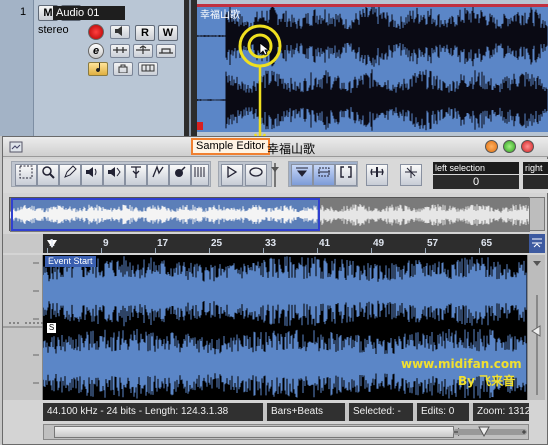  Describe the element at coordinates (476, 168) in the screenshot. I see `left-selection-label: left selection` at that location.